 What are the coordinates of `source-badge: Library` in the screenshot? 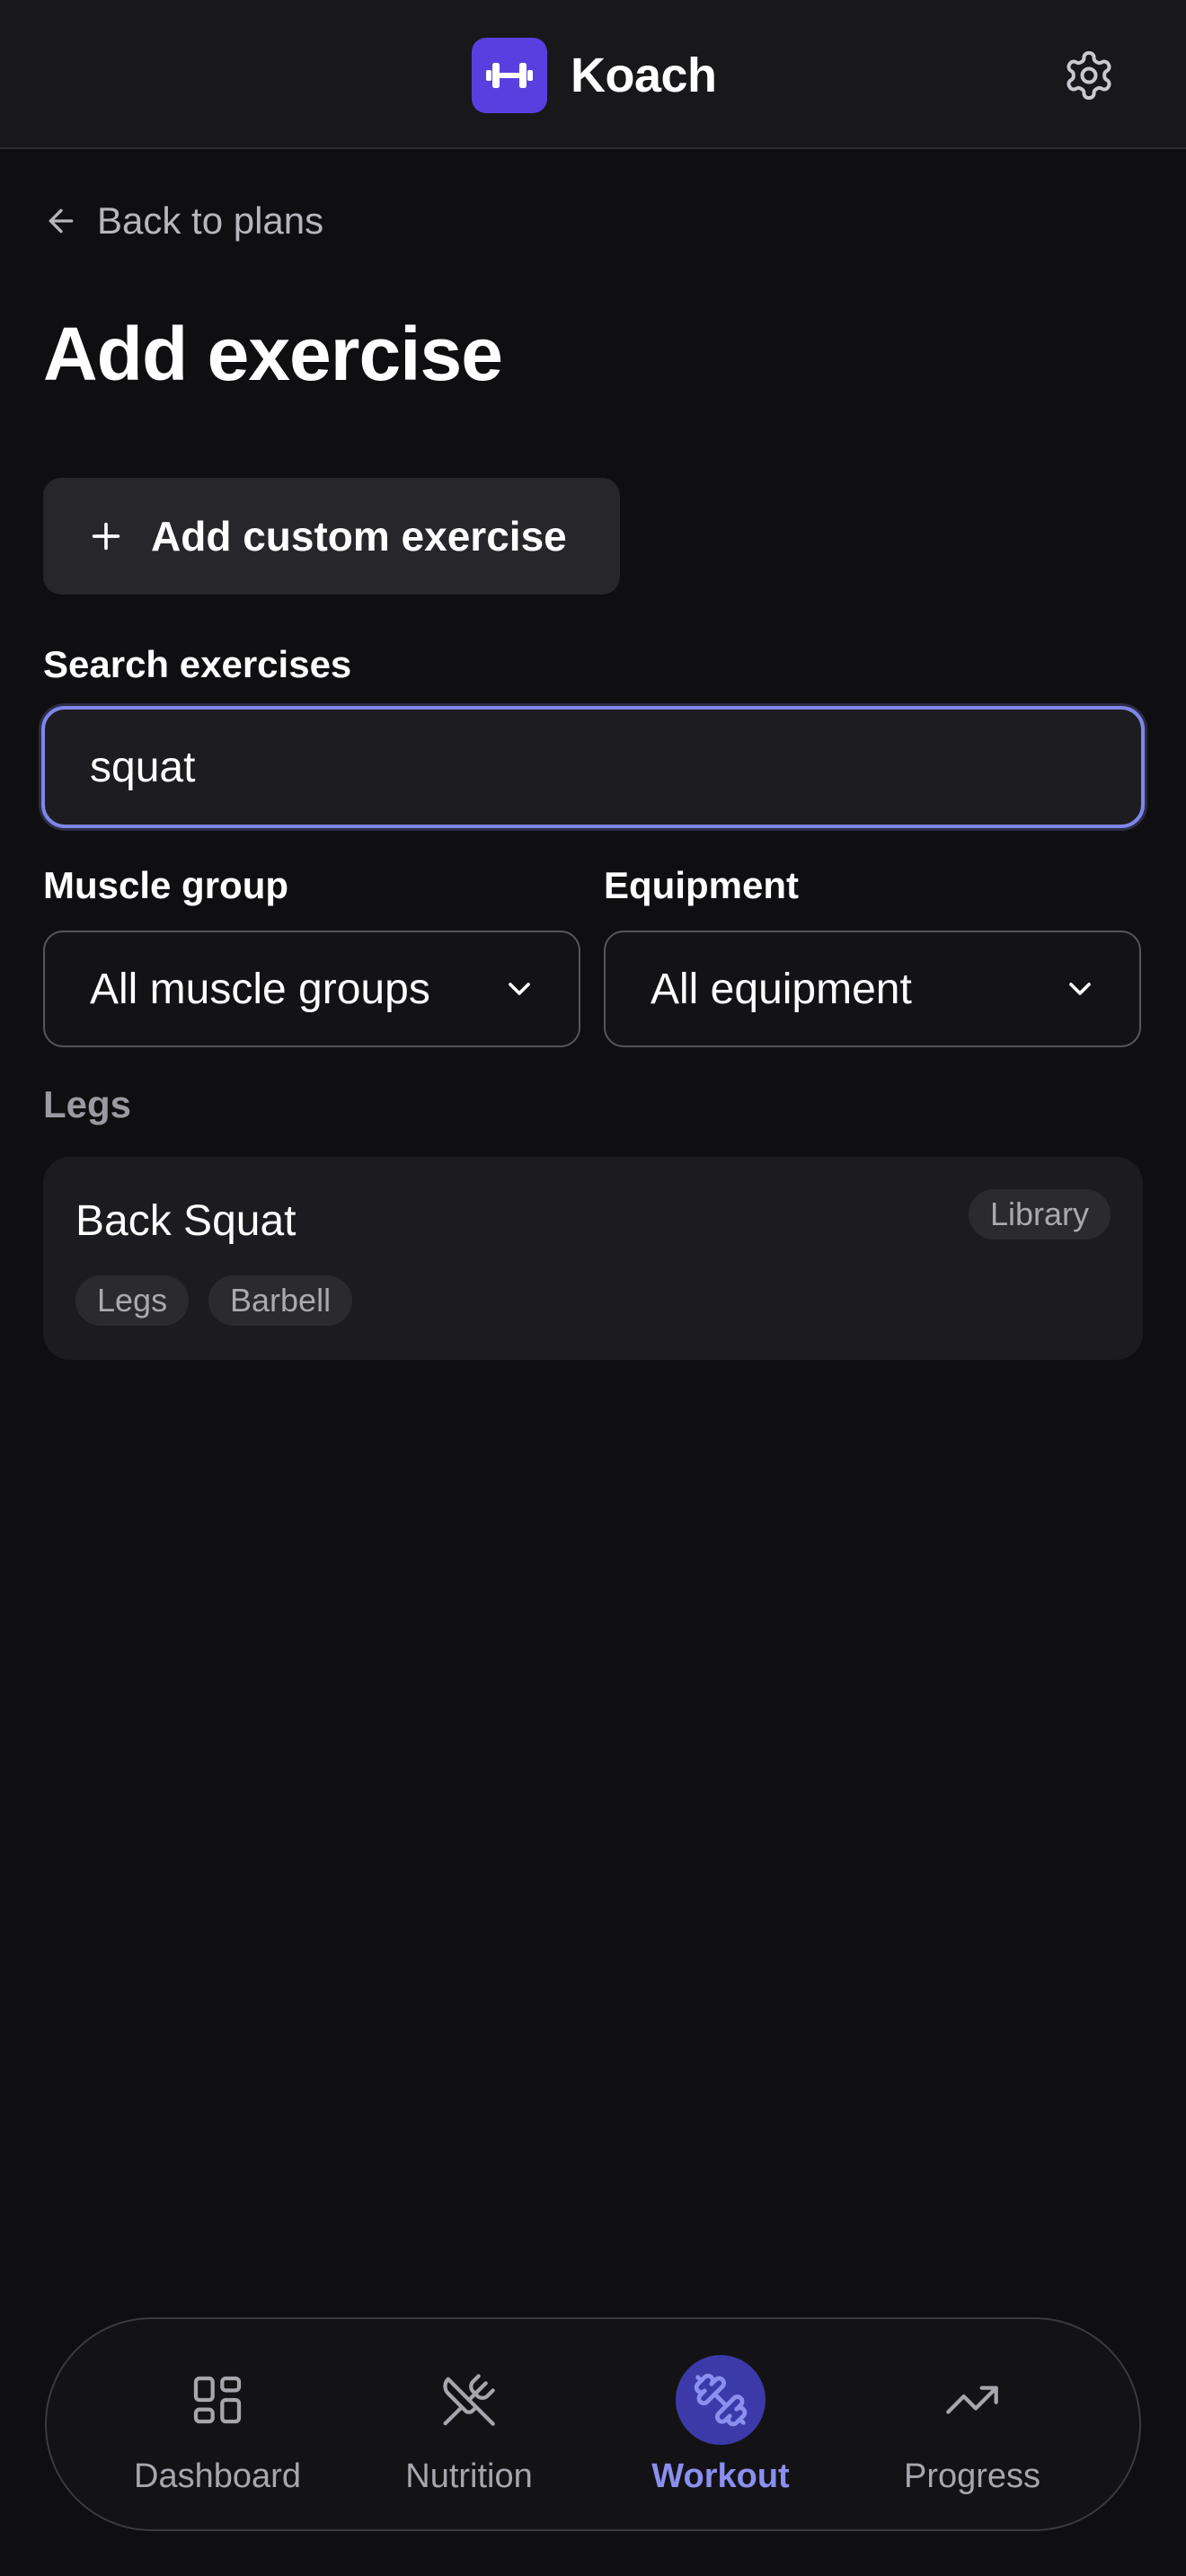 It's located at (1039, 1214).